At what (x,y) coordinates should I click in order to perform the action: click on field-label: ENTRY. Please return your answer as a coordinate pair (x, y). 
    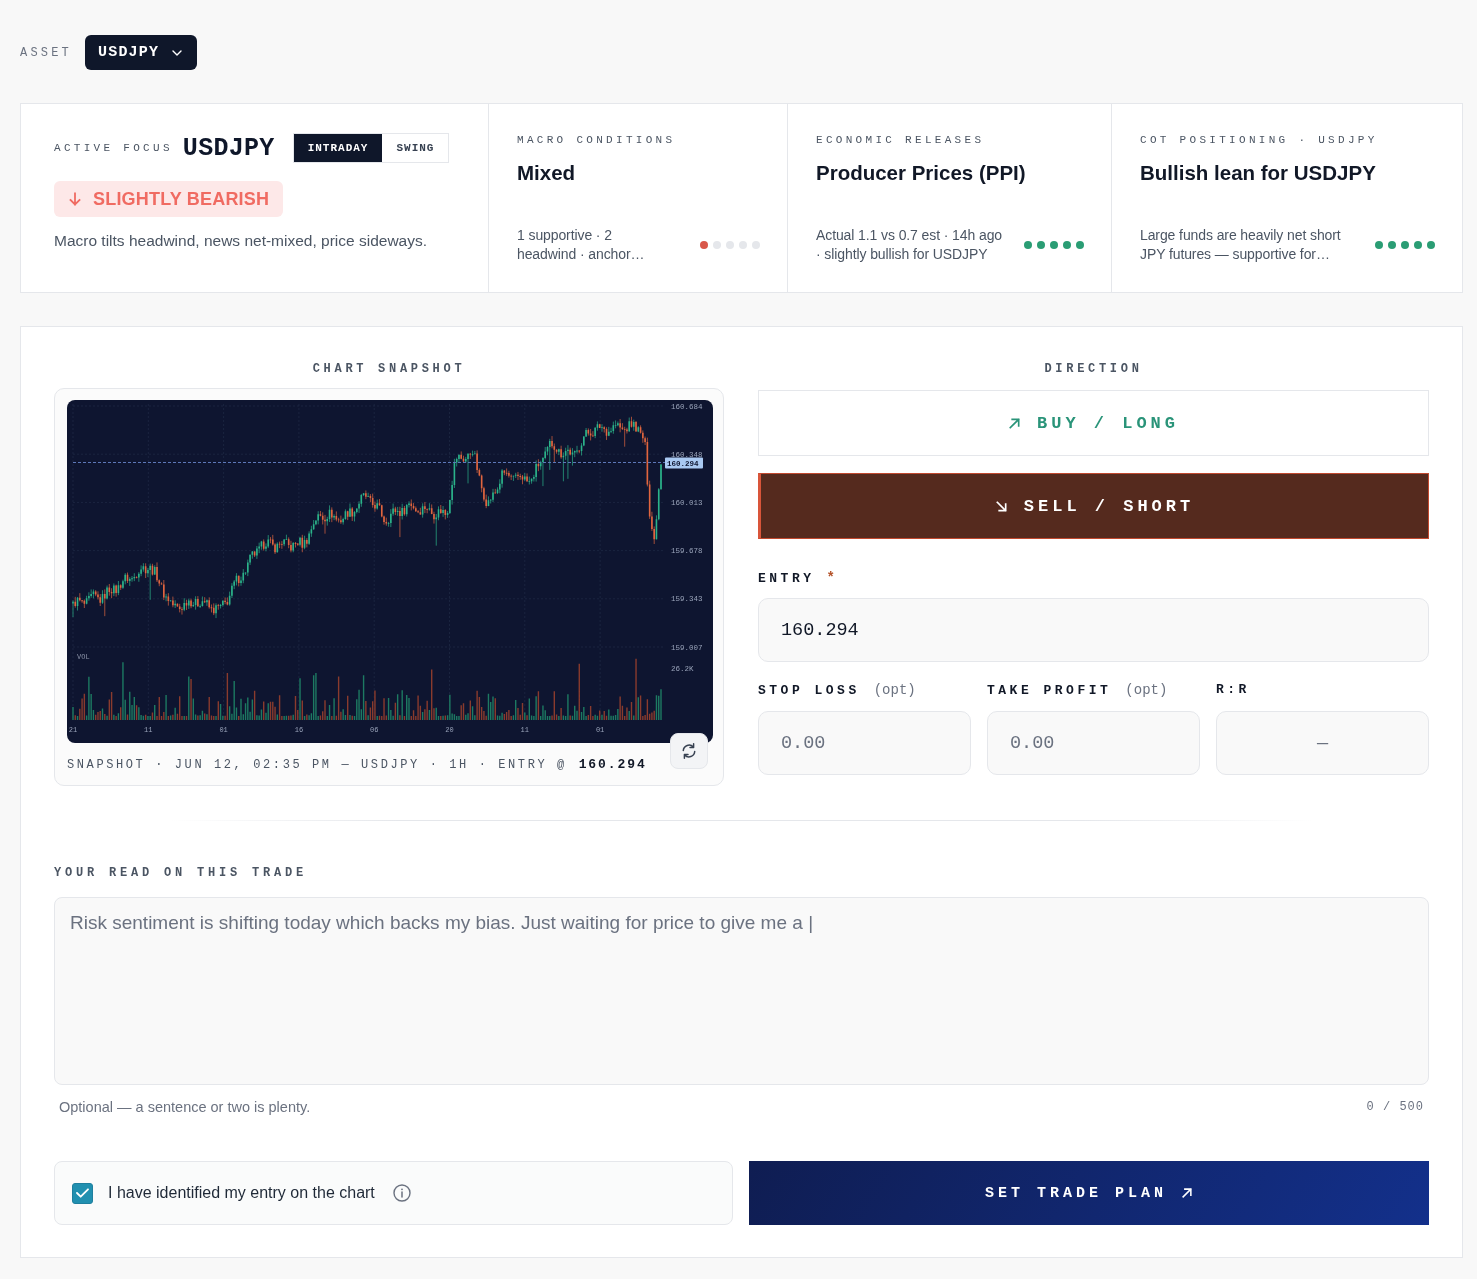
    Looking at the image, I should click on (786, 579).